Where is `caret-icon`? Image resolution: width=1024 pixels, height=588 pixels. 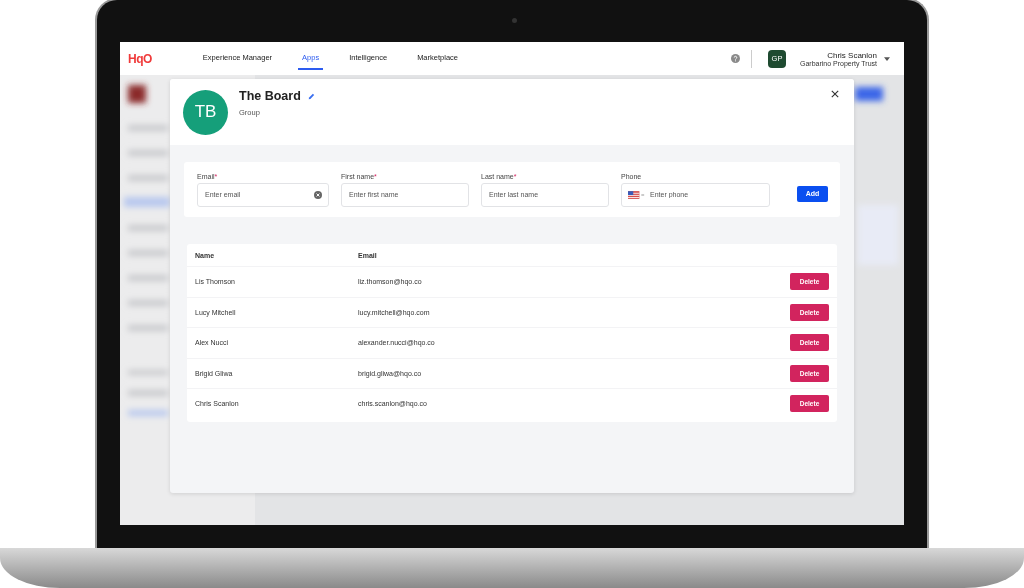 caret-icon is located at coordinates (887, 58).